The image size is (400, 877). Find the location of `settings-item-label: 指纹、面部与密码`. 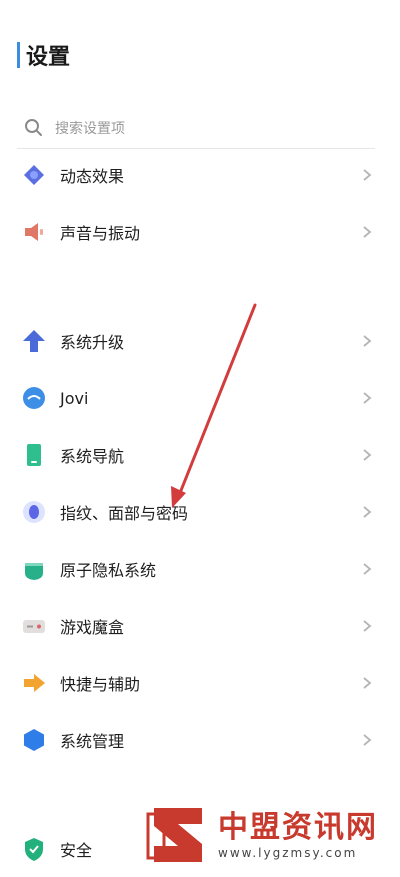

settings-item-label: 指纹、面部与密码 is located at coordinates (124, 513).